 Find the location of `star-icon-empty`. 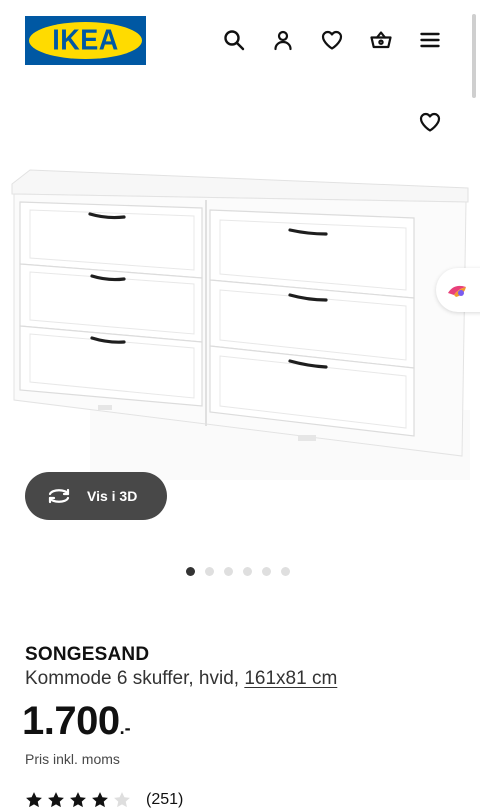

star-icon-empty is located at coordinates (122, 800).